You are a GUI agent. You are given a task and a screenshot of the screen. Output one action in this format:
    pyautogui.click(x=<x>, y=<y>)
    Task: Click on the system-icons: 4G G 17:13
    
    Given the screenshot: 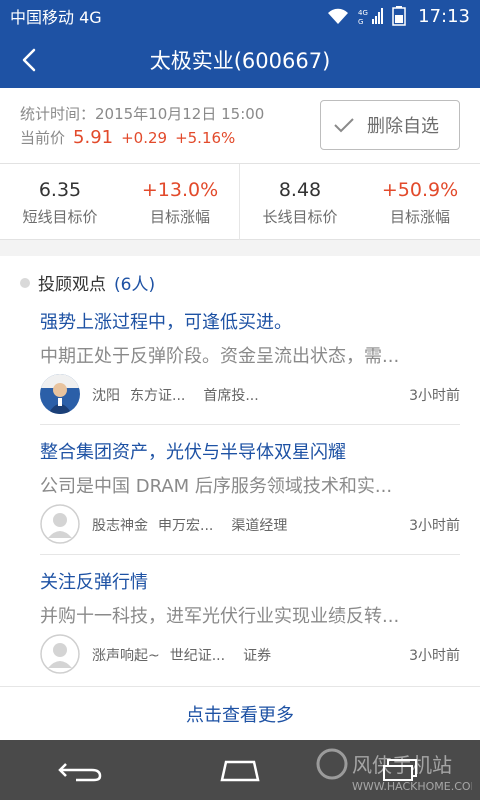 What is the action you would take?
    pyautogui.click(x=398, y=16)
    